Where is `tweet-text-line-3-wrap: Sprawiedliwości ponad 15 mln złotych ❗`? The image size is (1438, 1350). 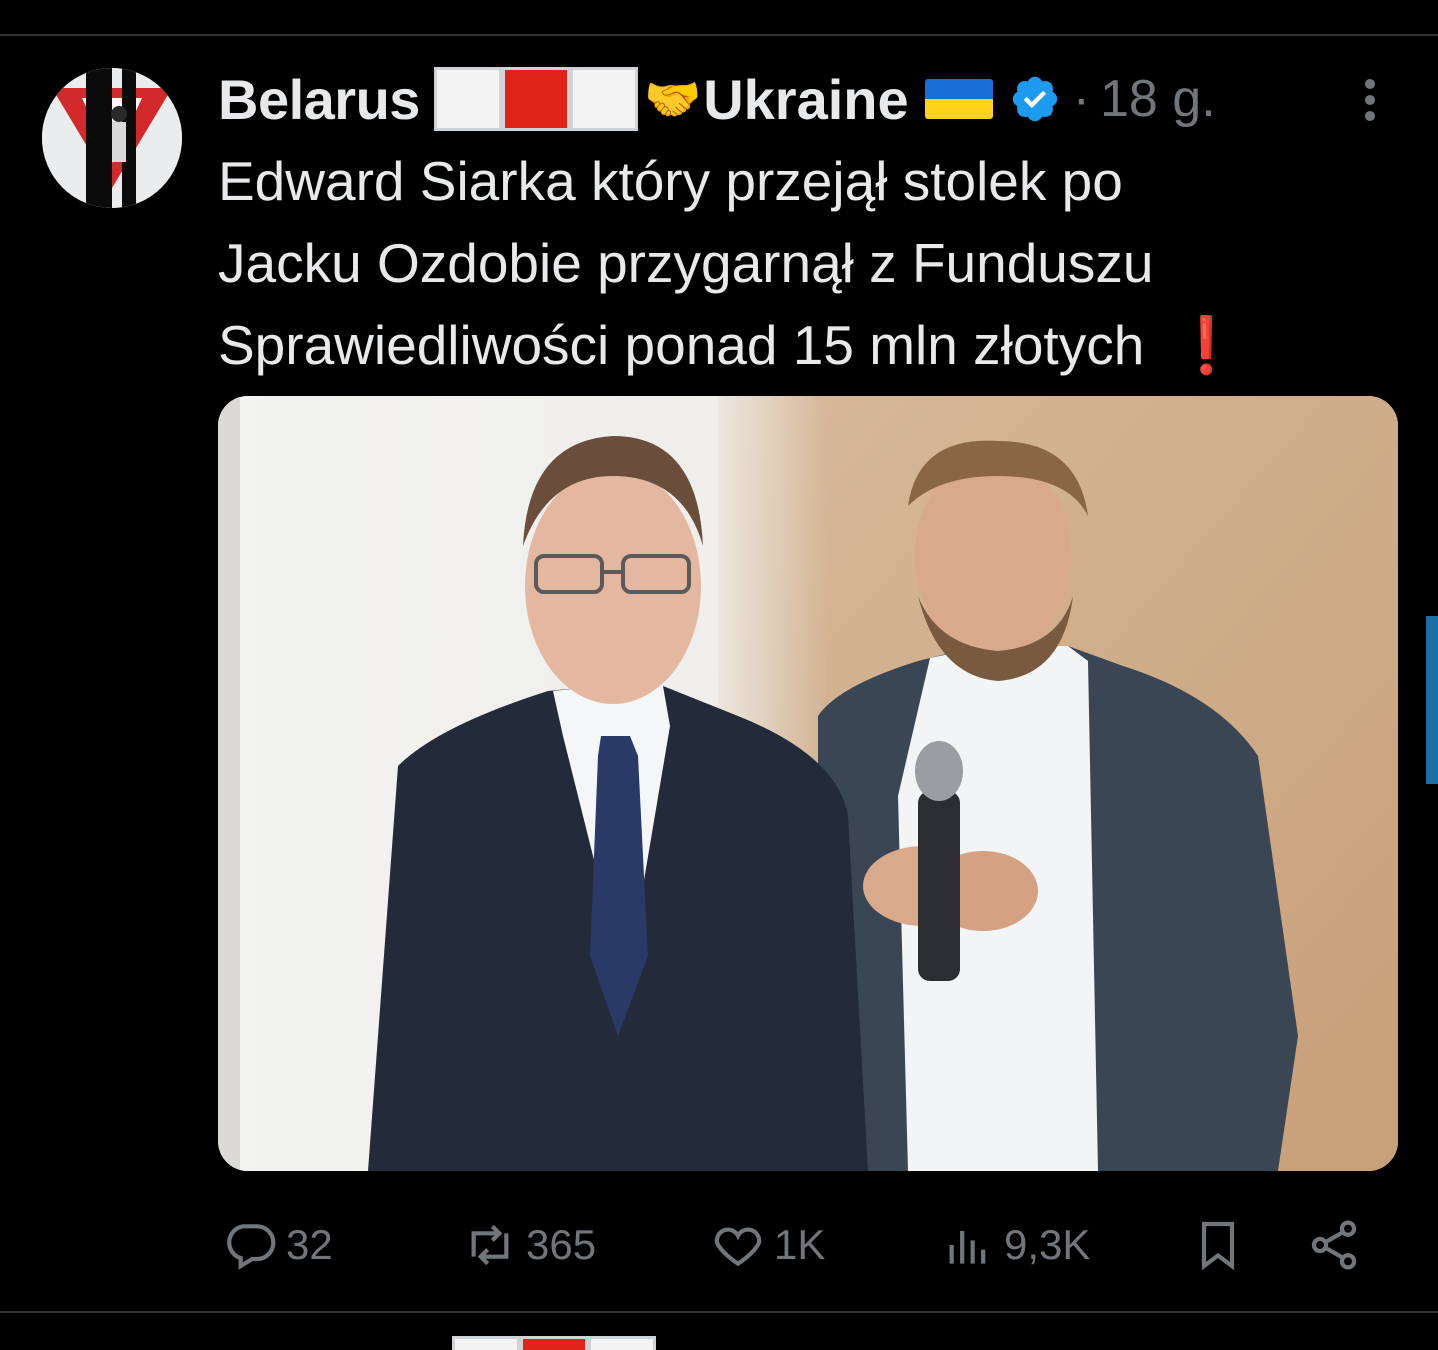 tweet-text-line-3-wrap: Sprawiedliwości ponad 15 mln złotych ❗ is located at coordinates (808, 345).